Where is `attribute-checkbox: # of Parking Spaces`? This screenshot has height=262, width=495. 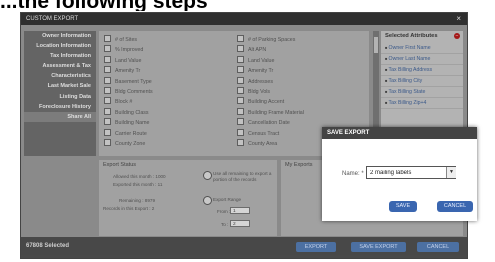 attribute-checkbox: # of Parking Spaces is located at coordinates (270, 40).